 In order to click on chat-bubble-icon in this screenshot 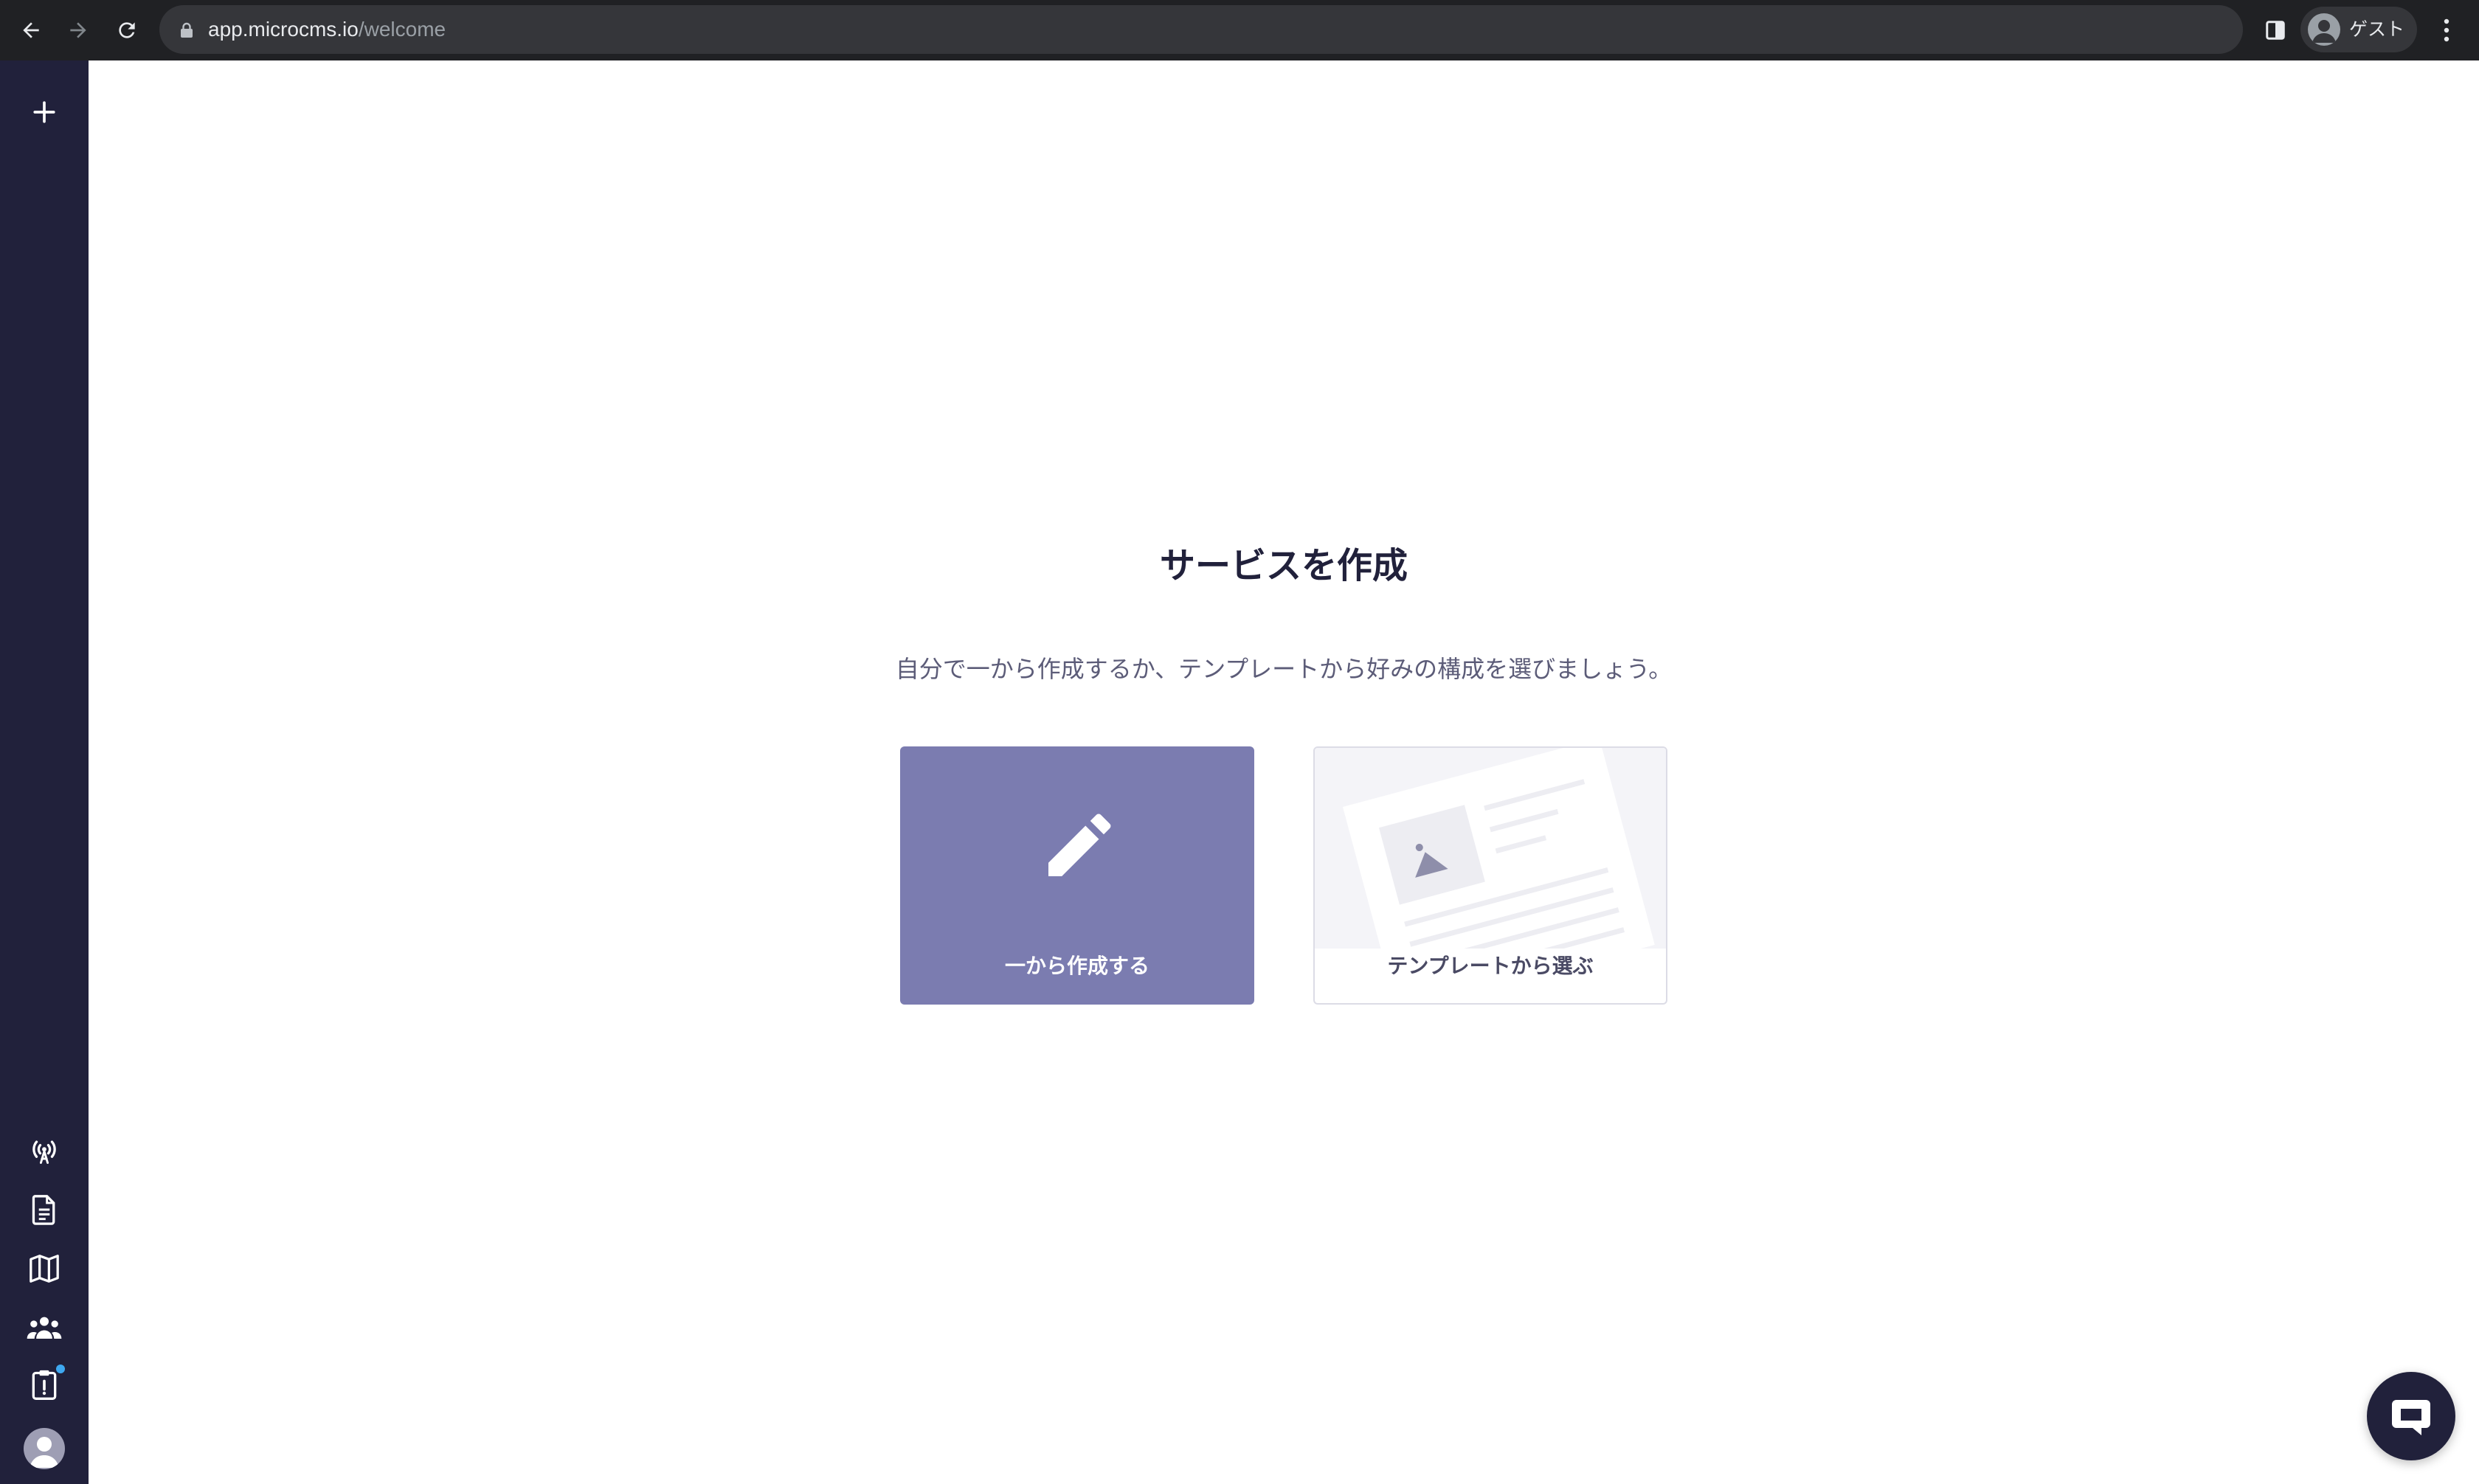, I will do `click(2411, 1417)`.